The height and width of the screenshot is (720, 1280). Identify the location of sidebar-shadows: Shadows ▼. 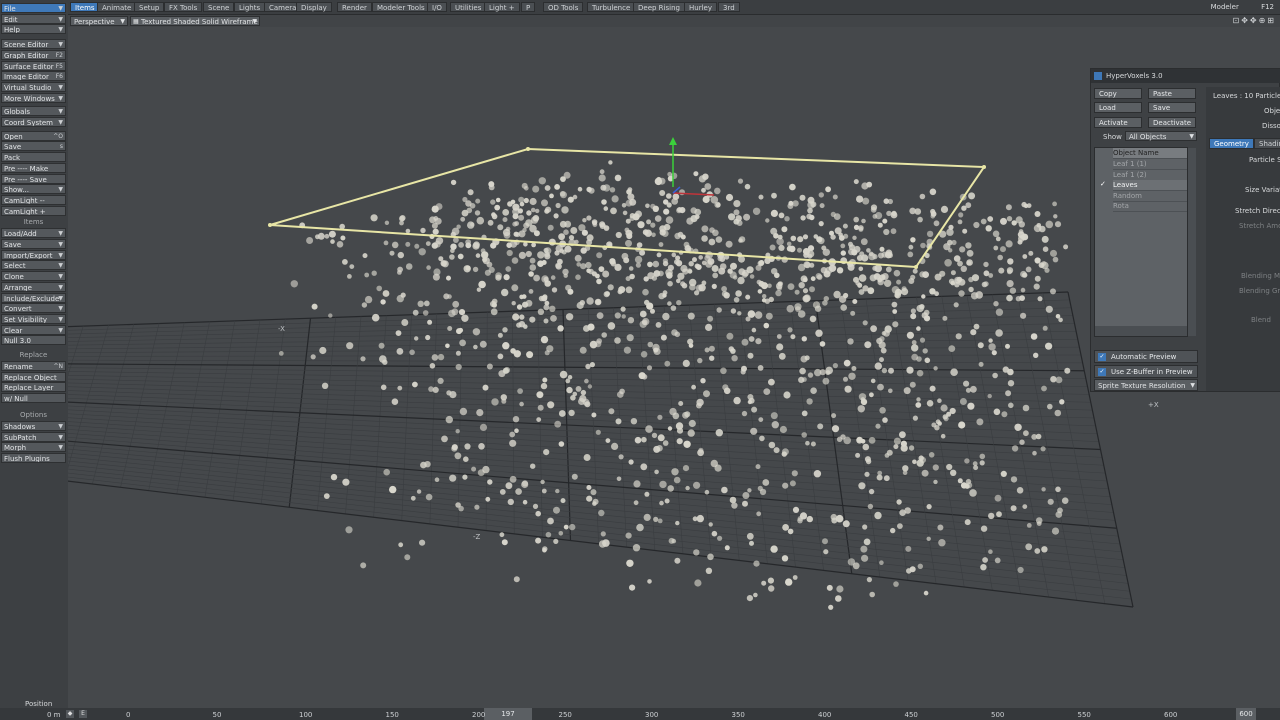
(33, 425).